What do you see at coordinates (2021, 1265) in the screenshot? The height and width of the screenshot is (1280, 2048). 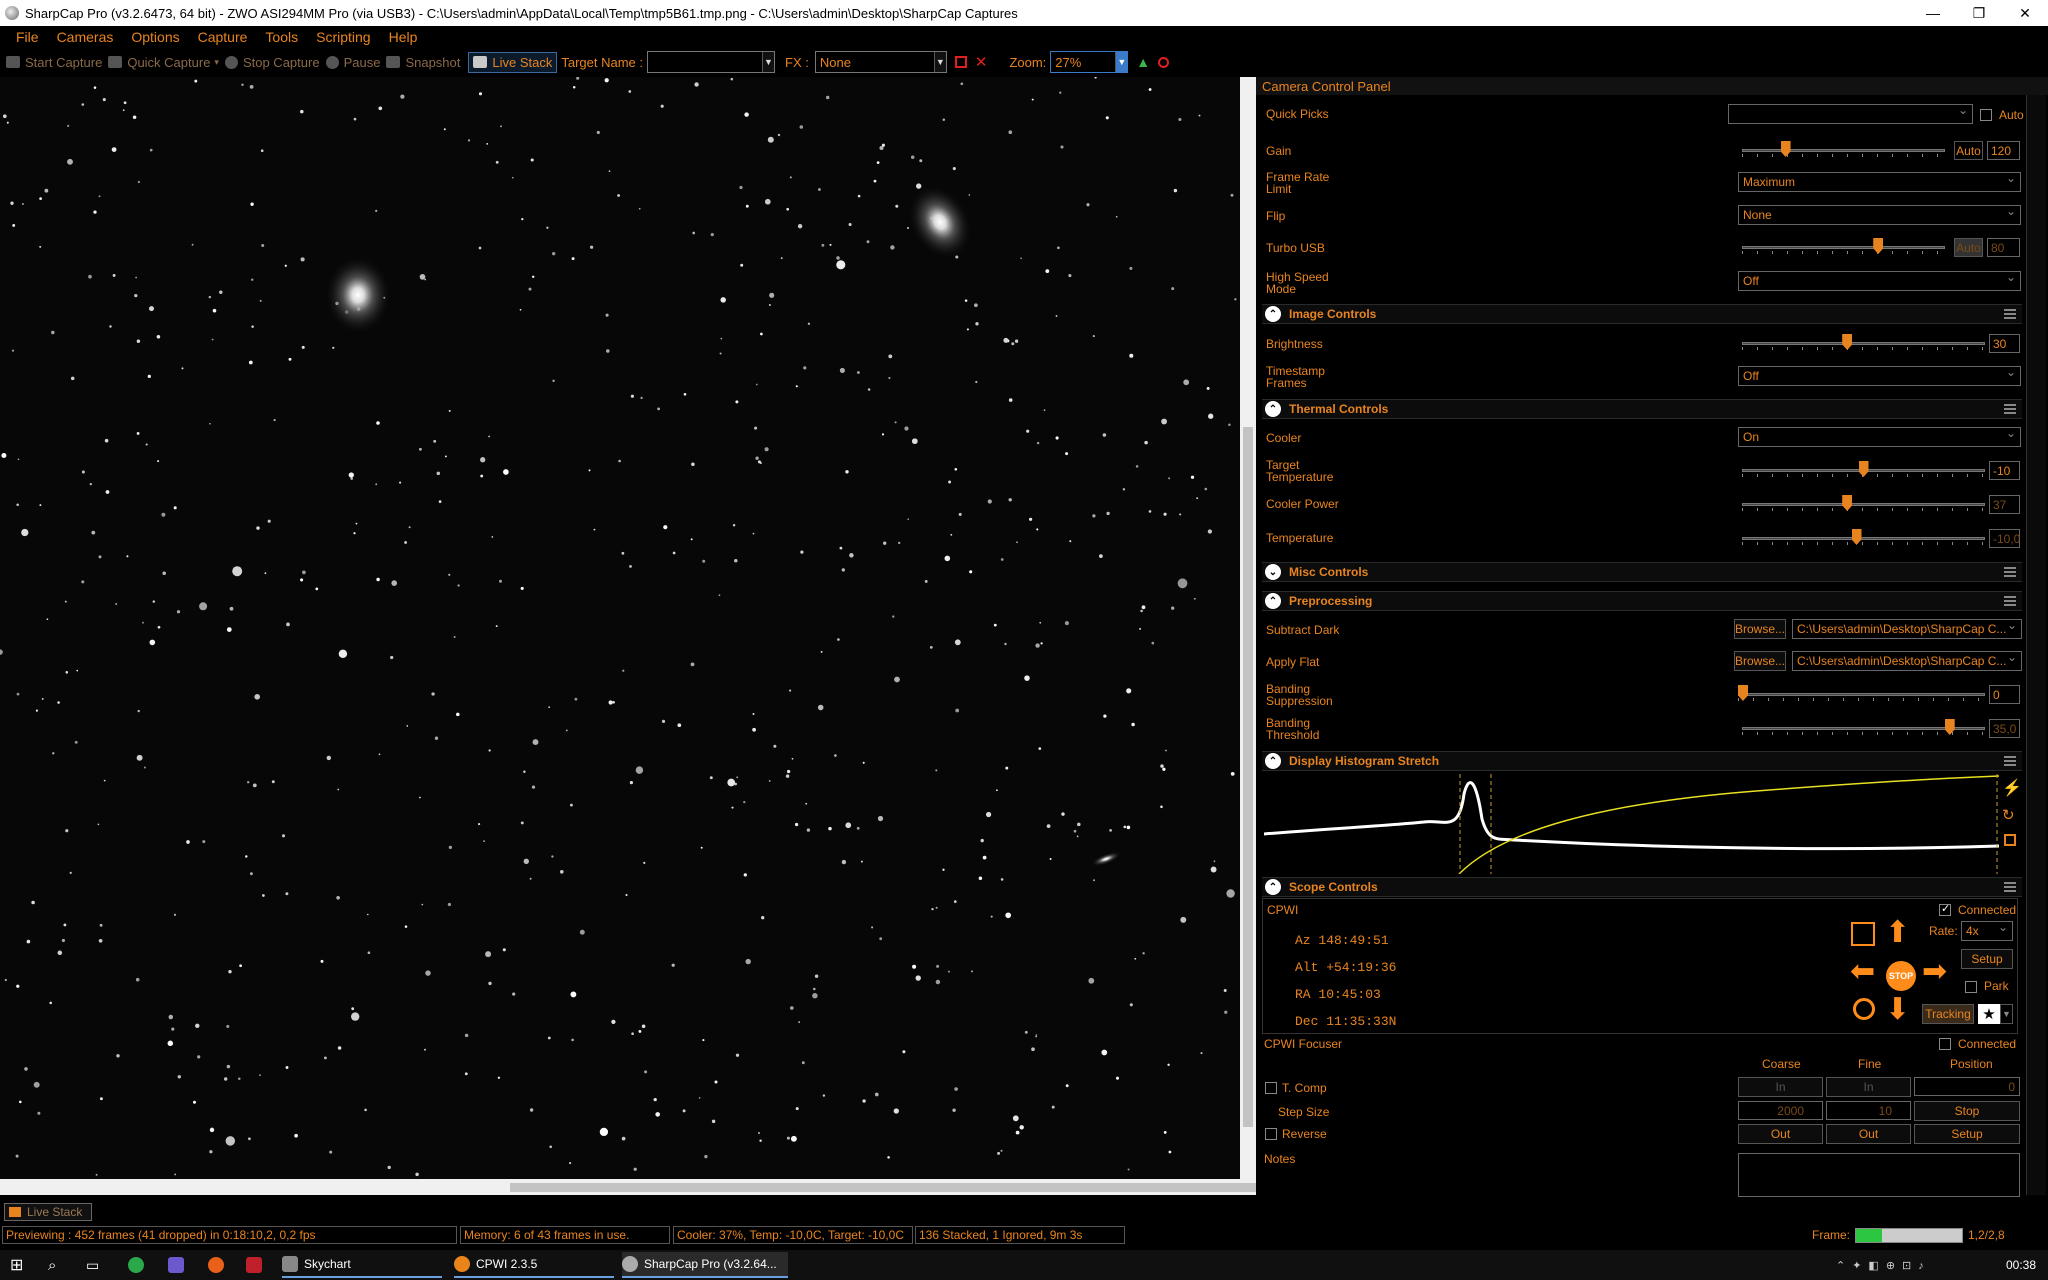 I see `taskbar-clock: 00:38` at bounding box center [2021, 1265].